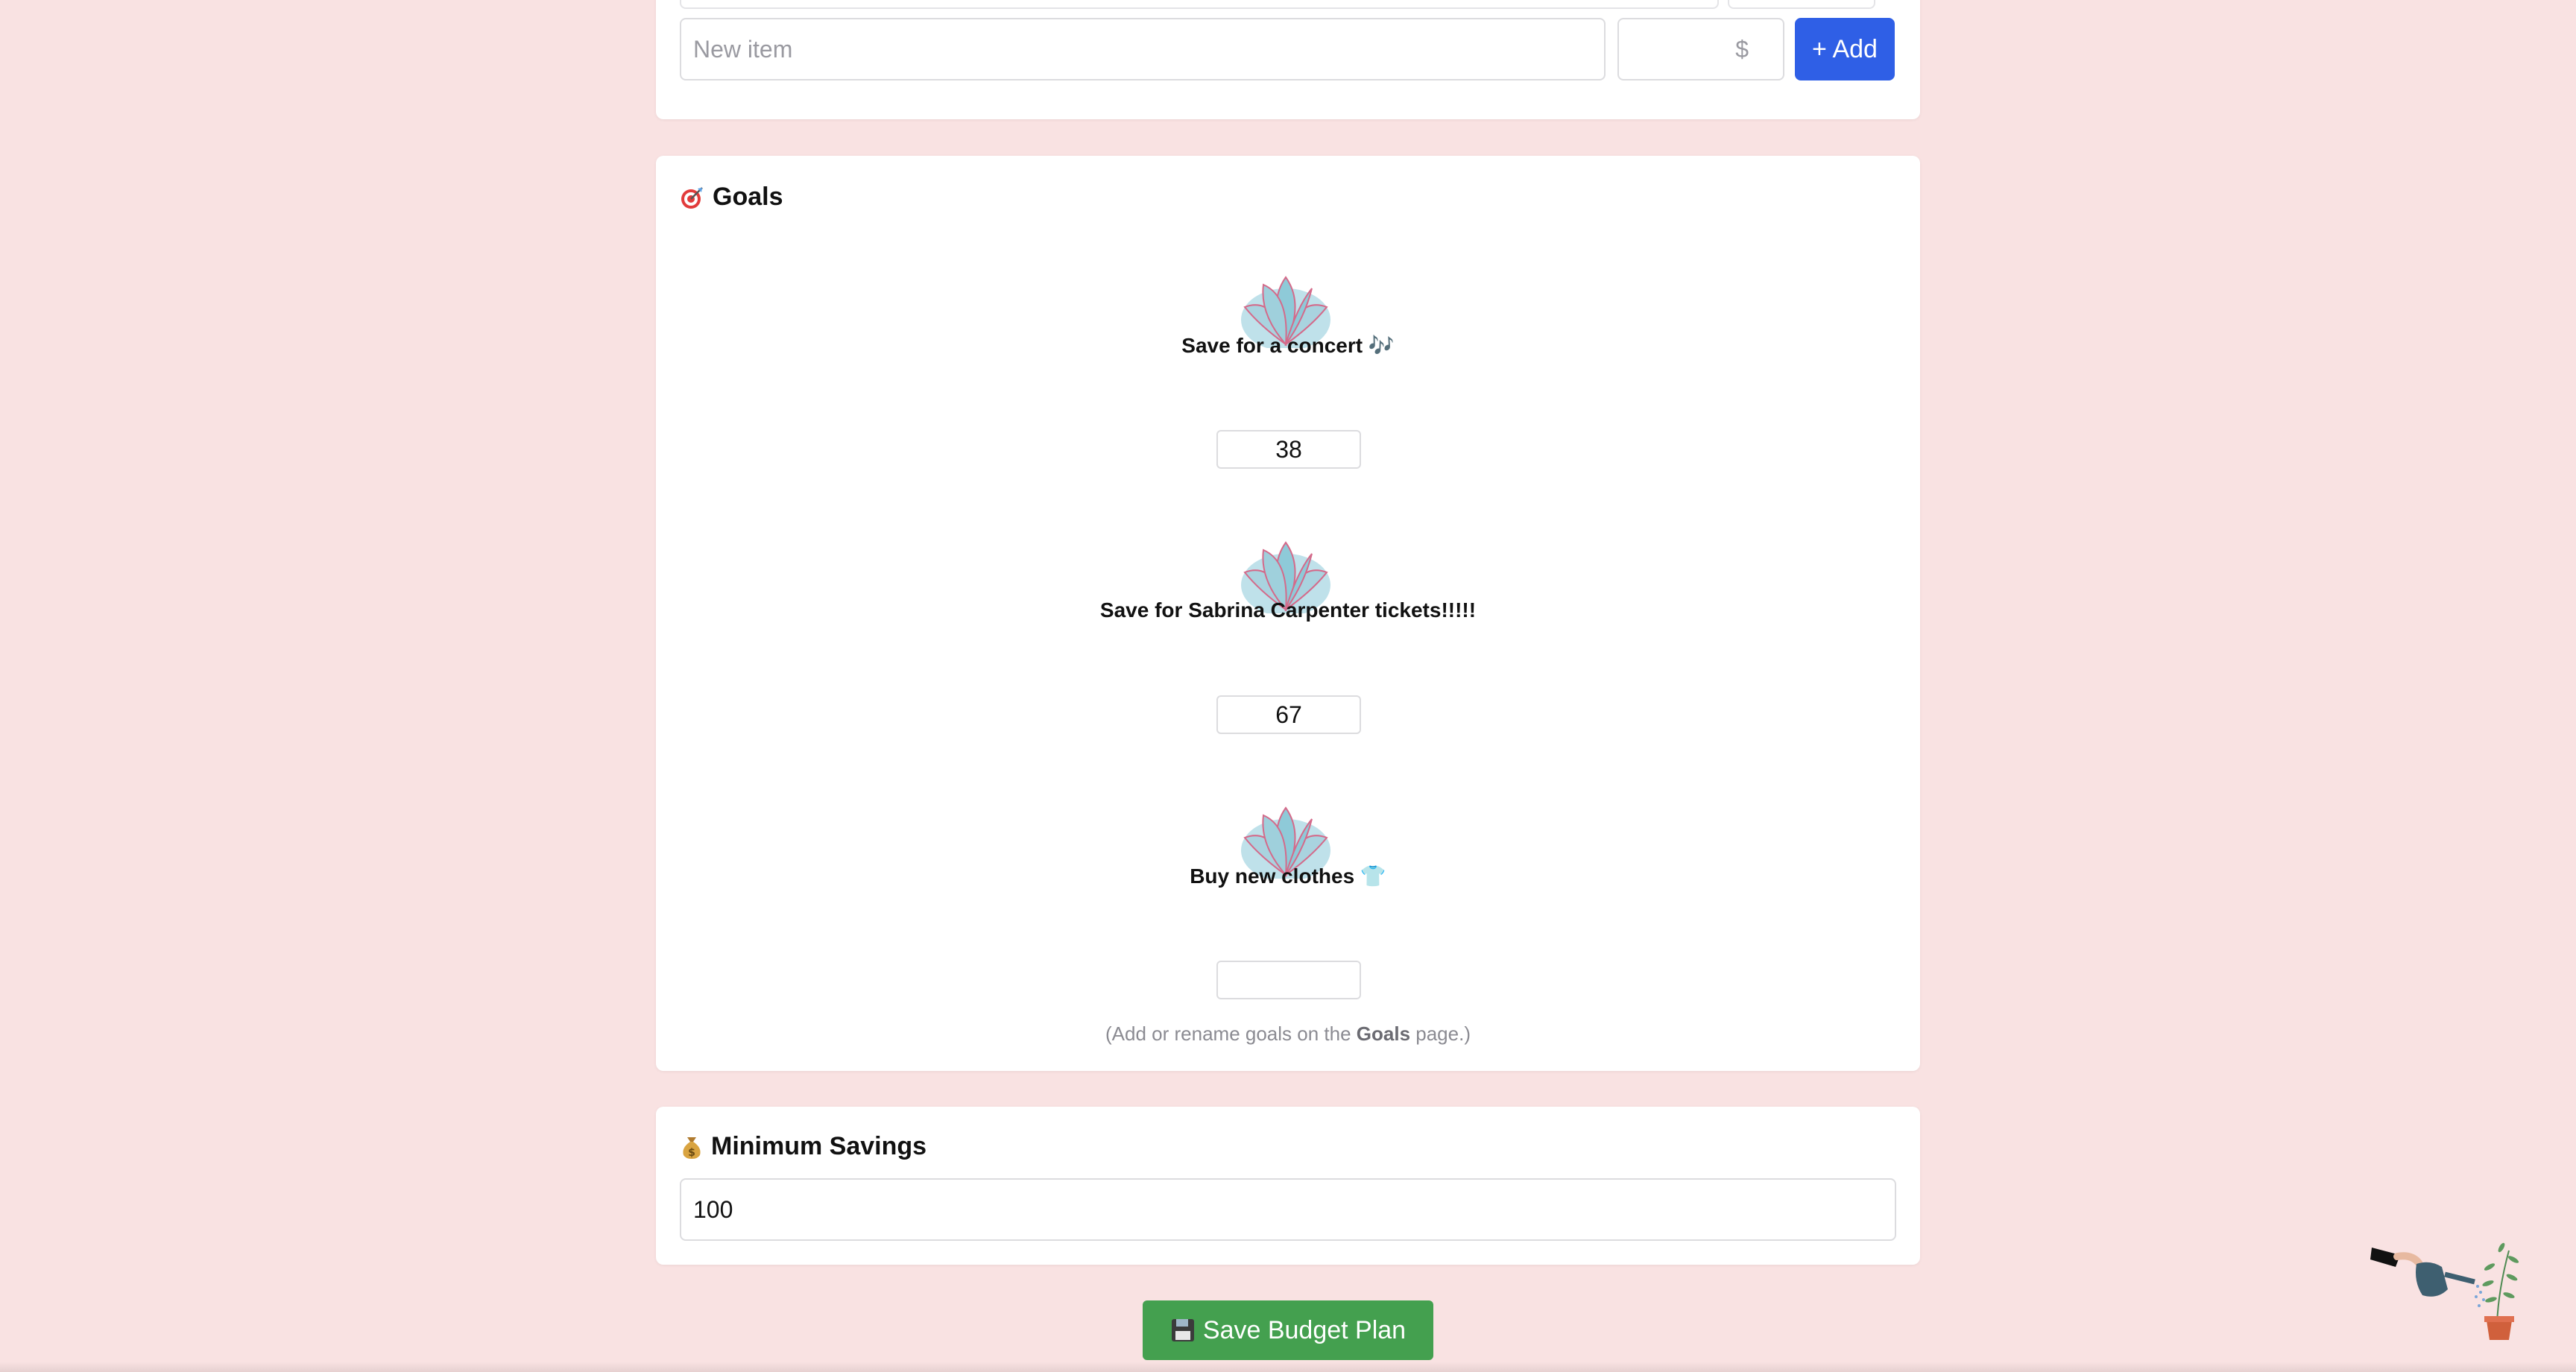  Describe the element at coordinates (748, 197) in the screenshot. I see `goals-title: Goals` at that location.